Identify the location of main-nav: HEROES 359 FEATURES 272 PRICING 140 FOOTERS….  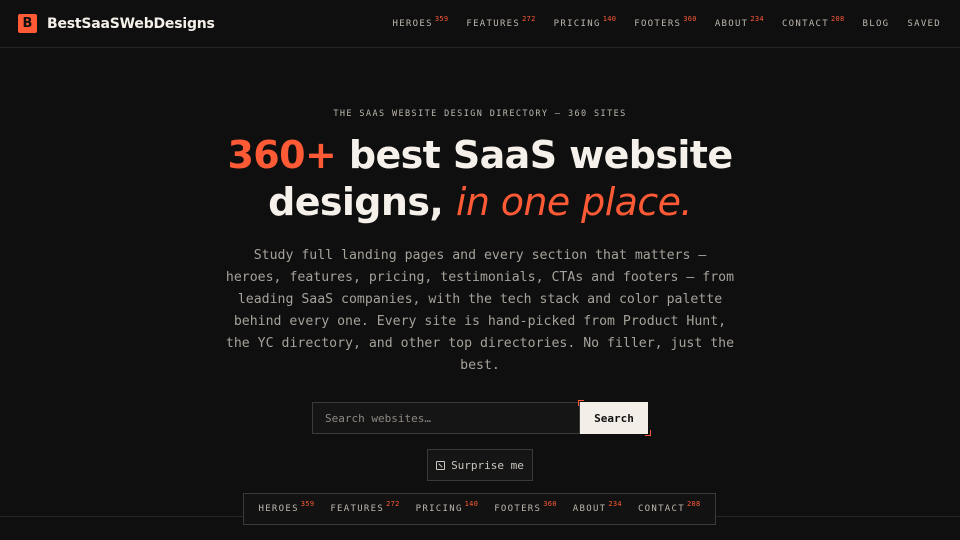
(667, 22).